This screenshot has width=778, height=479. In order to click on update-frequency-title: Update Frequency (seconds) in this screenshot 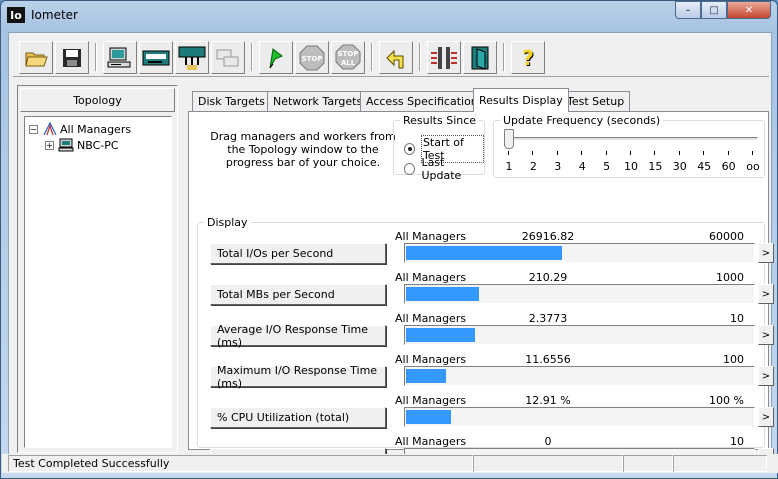, I will do `click(582, 120)`.